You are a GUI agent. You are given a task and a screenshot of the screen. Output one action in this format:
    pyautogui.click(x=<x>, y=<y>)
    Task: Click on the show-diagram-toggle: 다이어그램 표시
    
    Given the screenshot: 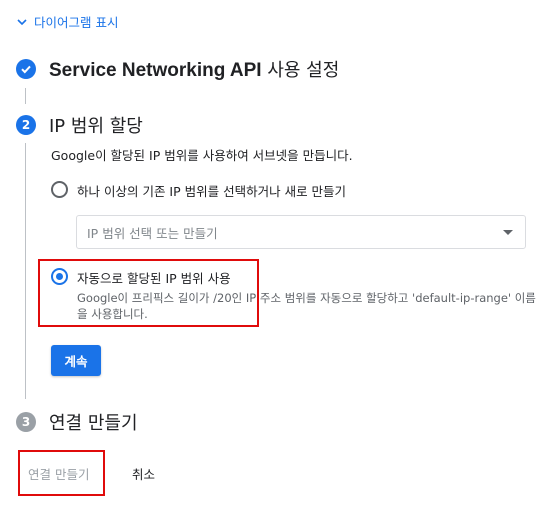 What is the action you would take?
    pyautogui.click(x=67, y=21)
    